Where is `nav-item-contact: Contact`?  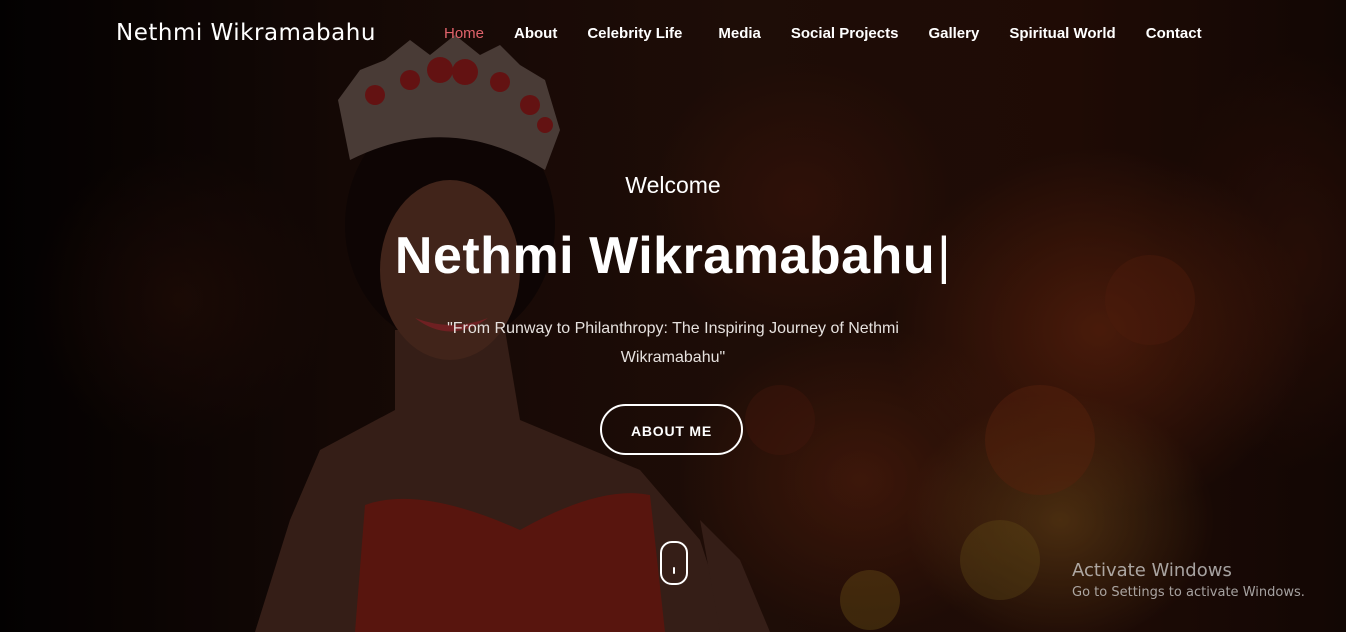 nav-item-contact: Contact is located at coordinates (1174, 33).